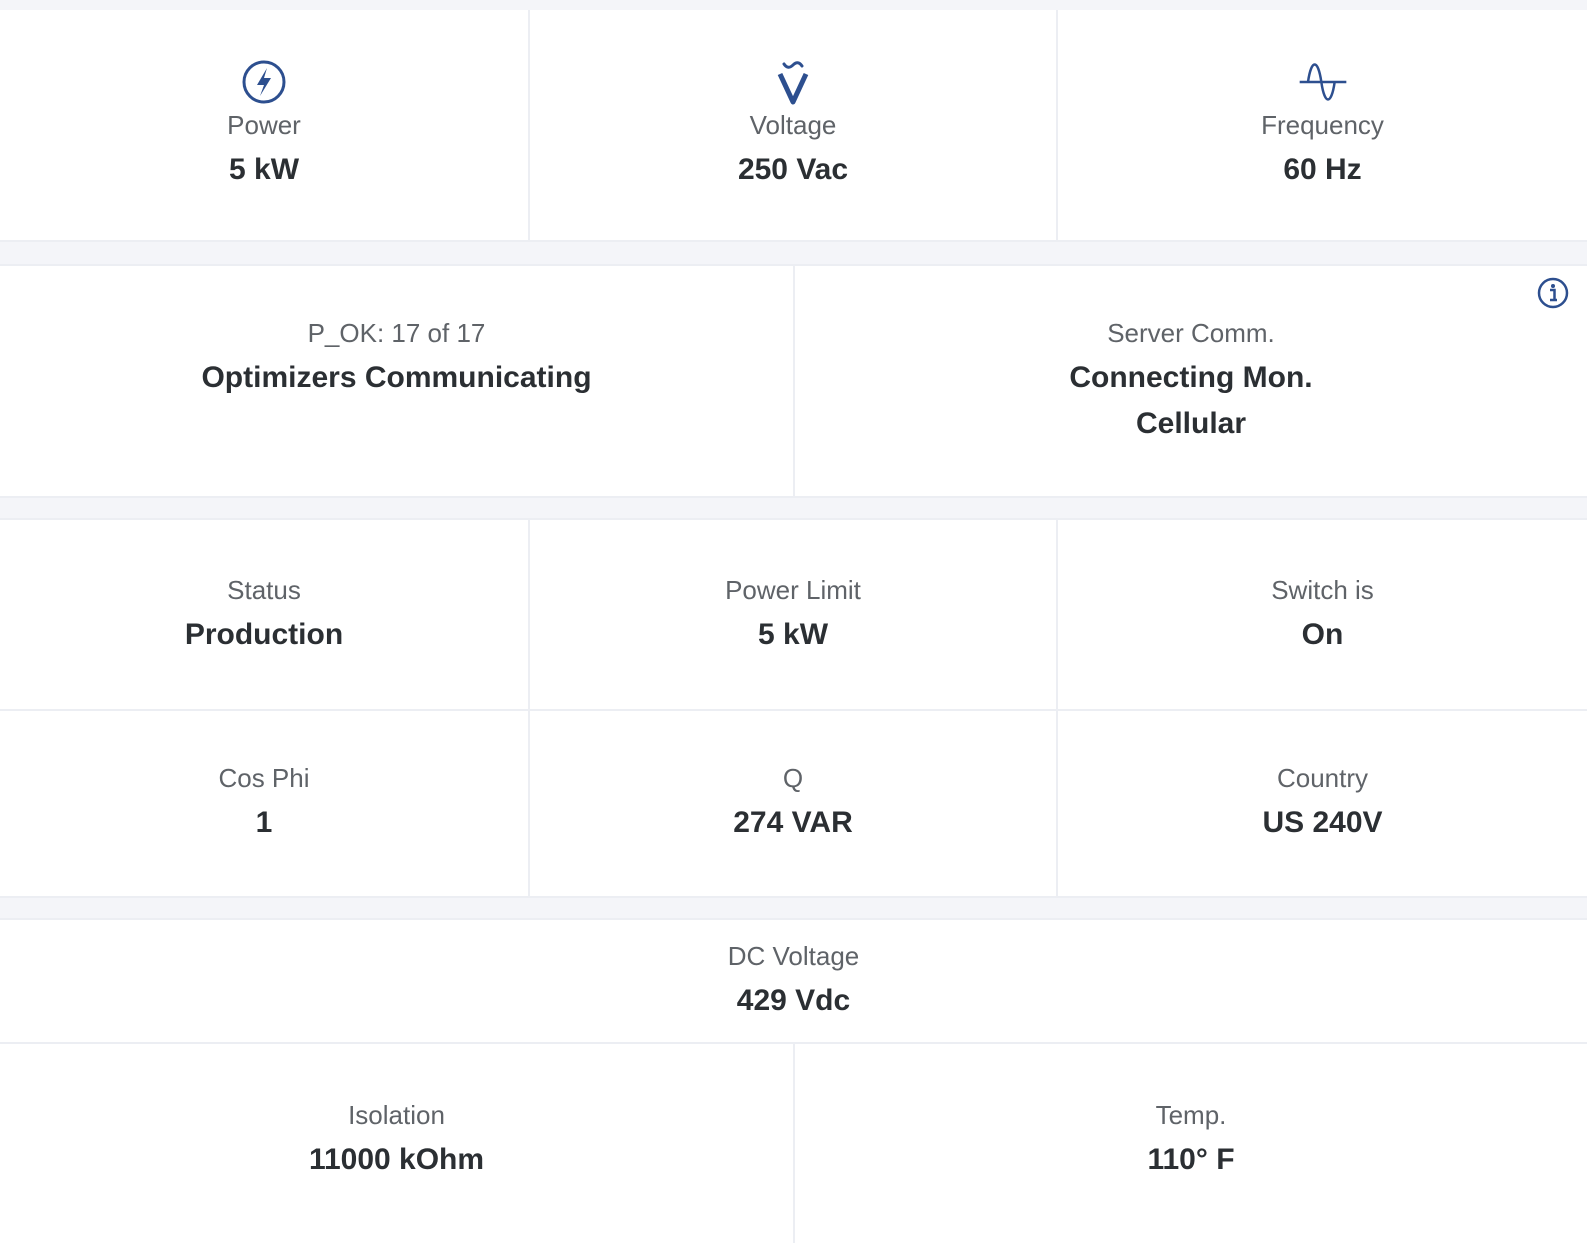  I want to click on voltage-label: Voltage, so click(793, 125).